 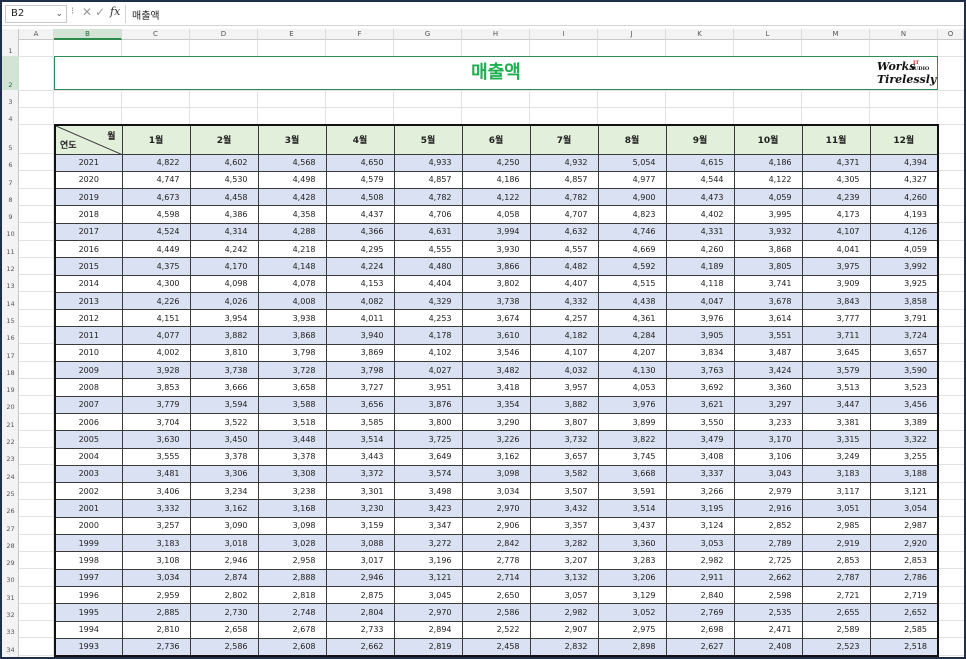 What do you see at coordinates (10, 594) in the screenshot?
I see `row-header-31: 31` at bounding box center [10, 594].